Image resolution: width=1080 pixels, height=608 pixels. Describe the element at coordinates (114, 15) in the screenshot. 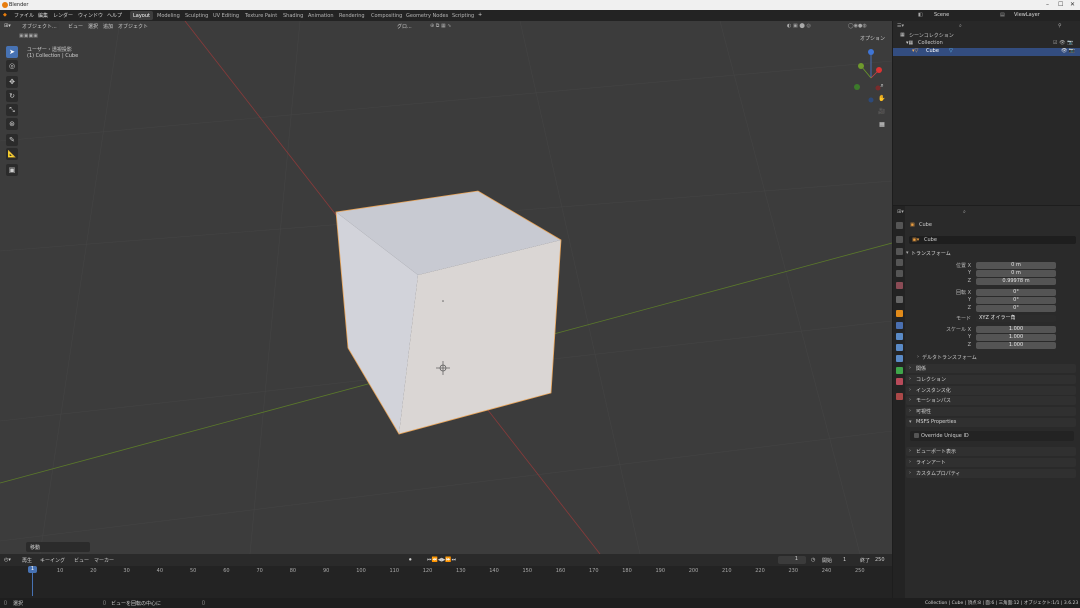

I see `menu-help: ヘルプ` at that location.